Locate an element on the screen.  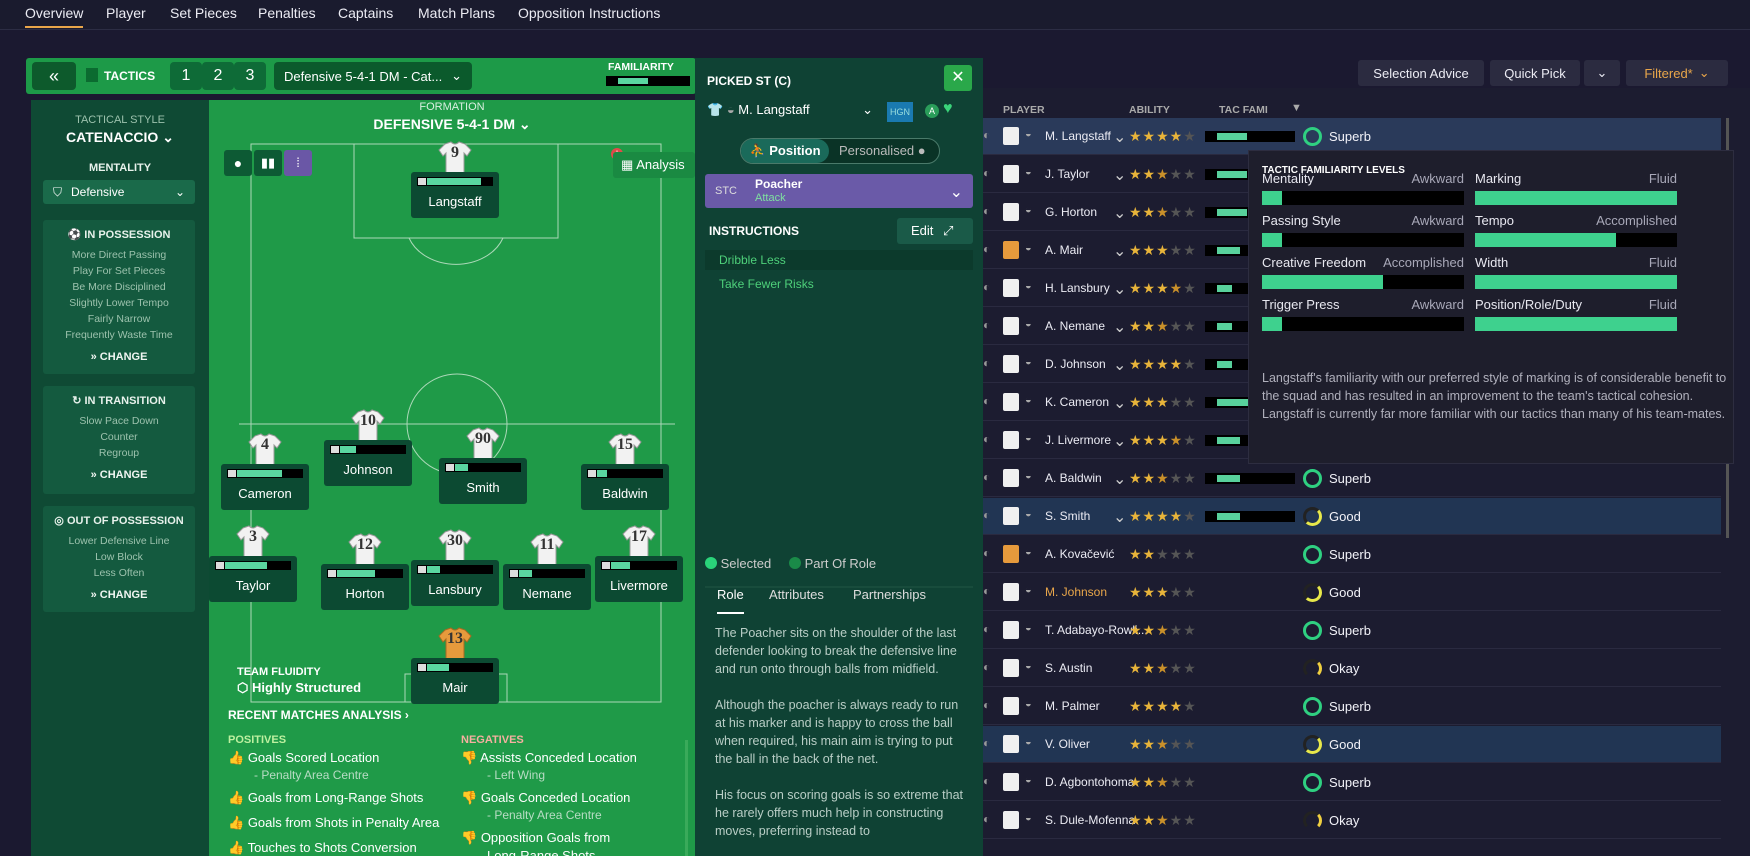
player-name: D. Johnson is located at coordinates (1075, 364).